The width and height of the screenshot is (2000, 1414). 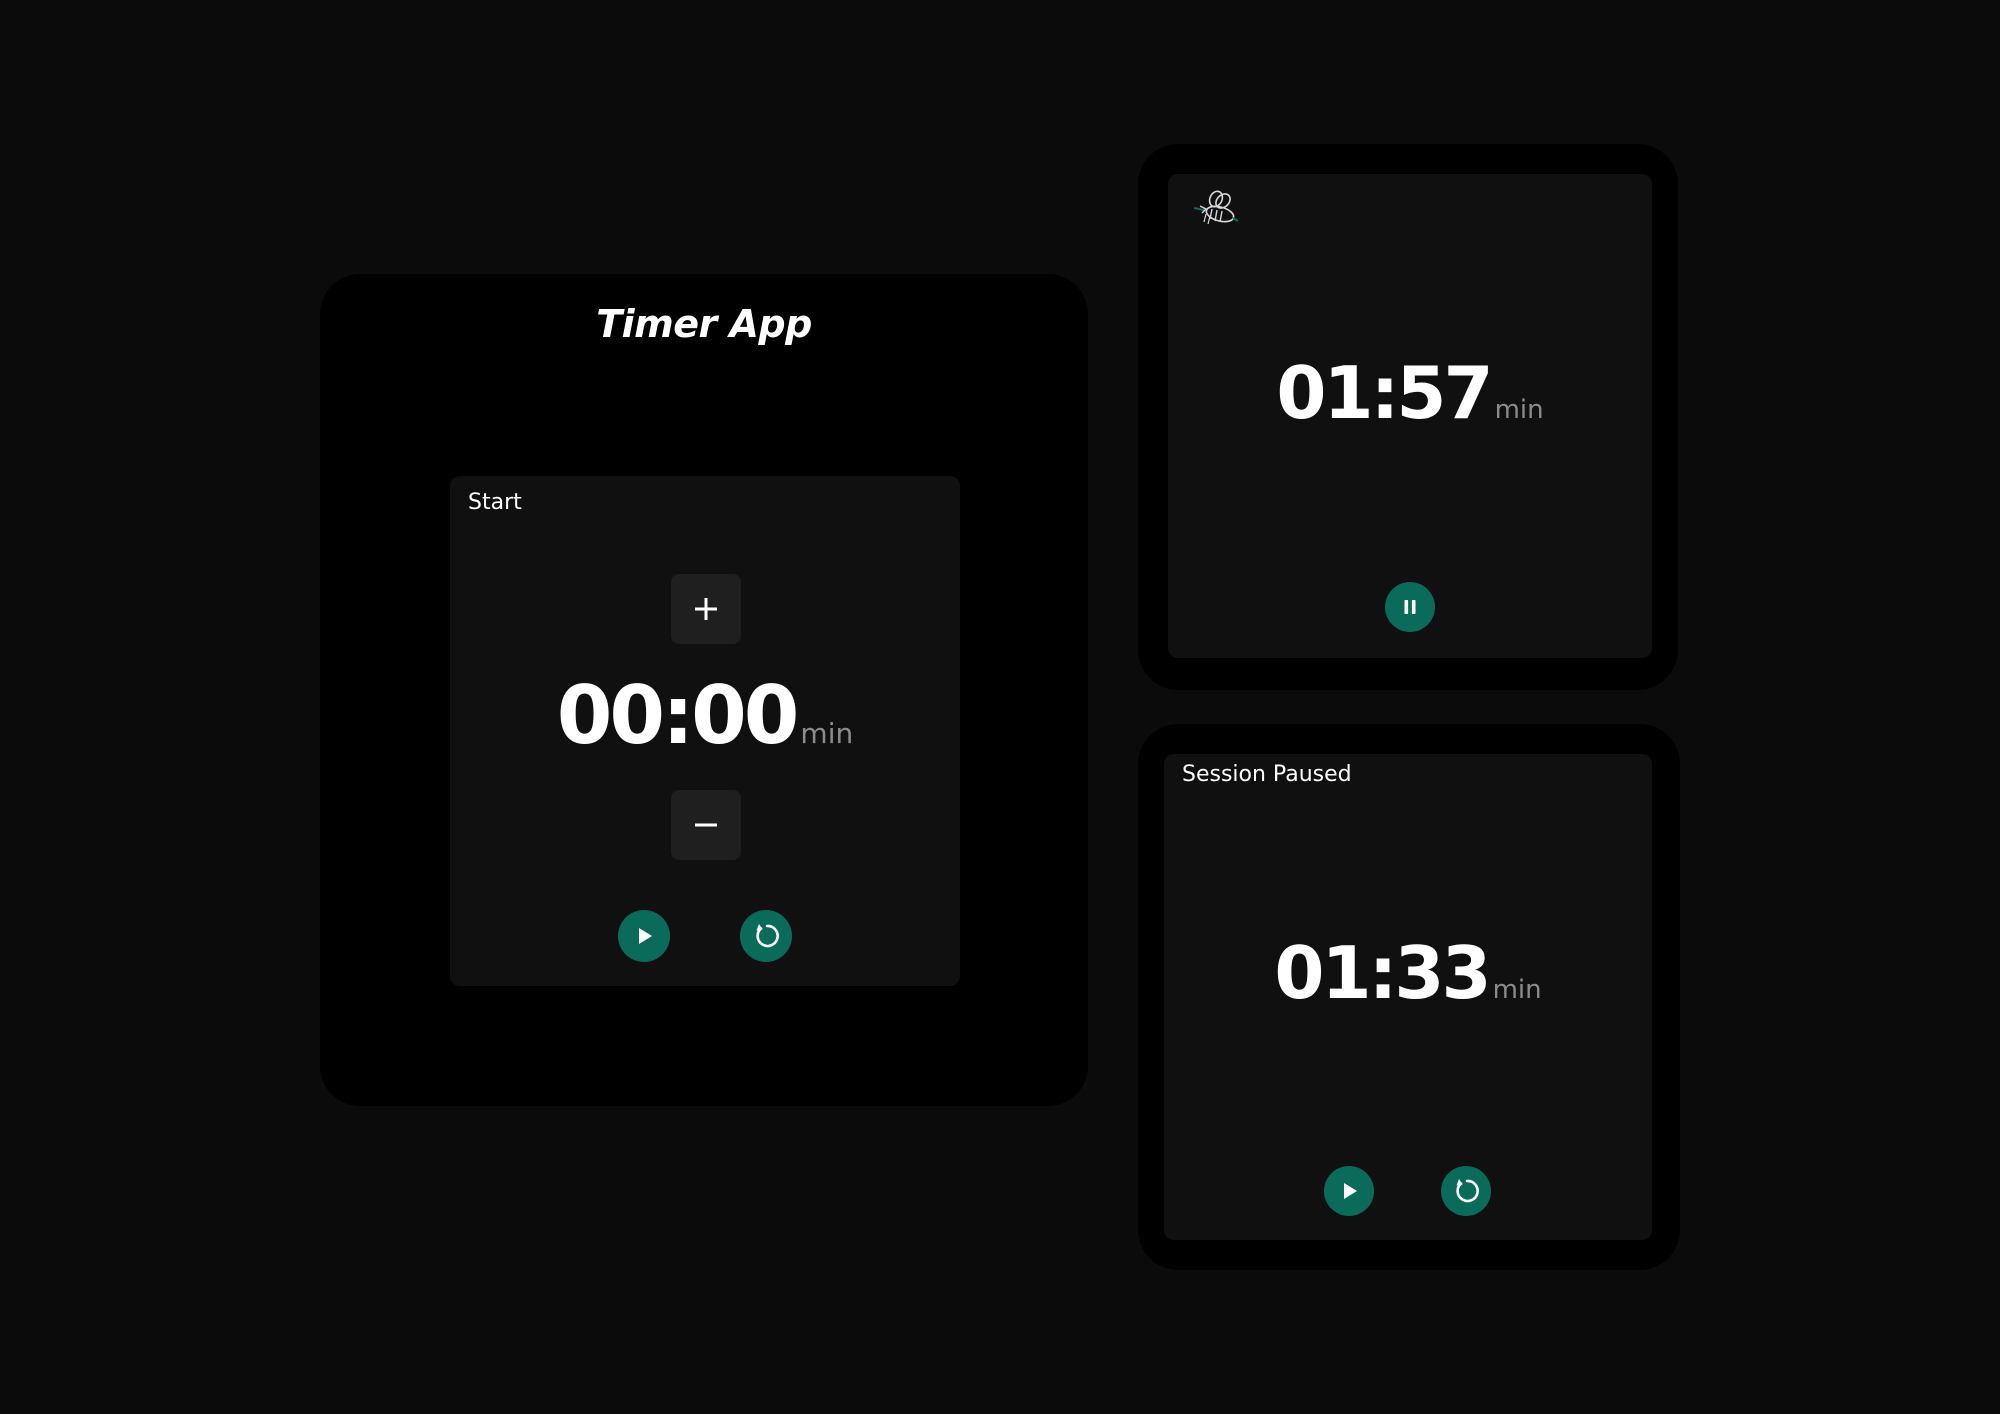 I want to click on paused-timer-card: Session Paused 01:33 min, so click(x=1409, y=997).